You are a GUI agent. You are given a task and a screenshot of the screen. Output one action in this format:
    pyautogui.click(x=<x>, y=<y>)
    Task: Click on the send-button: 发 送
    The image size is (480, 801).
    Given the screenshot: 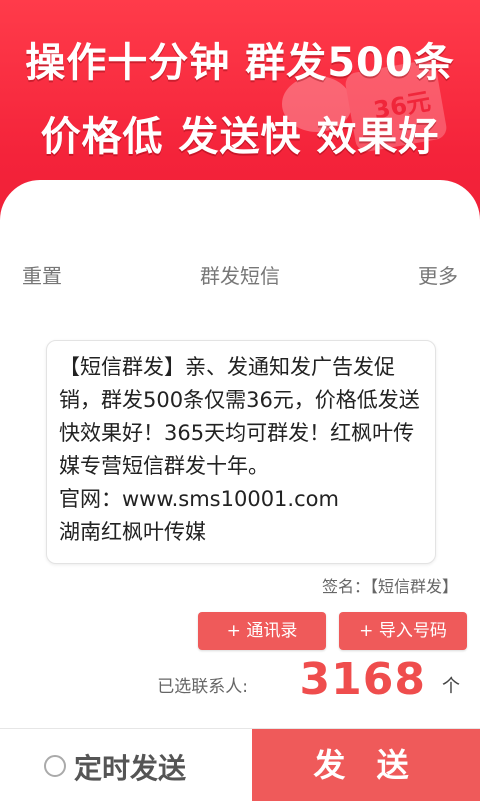 What is the action you would take?
    pyautogui.click(x=366, y=765)
    